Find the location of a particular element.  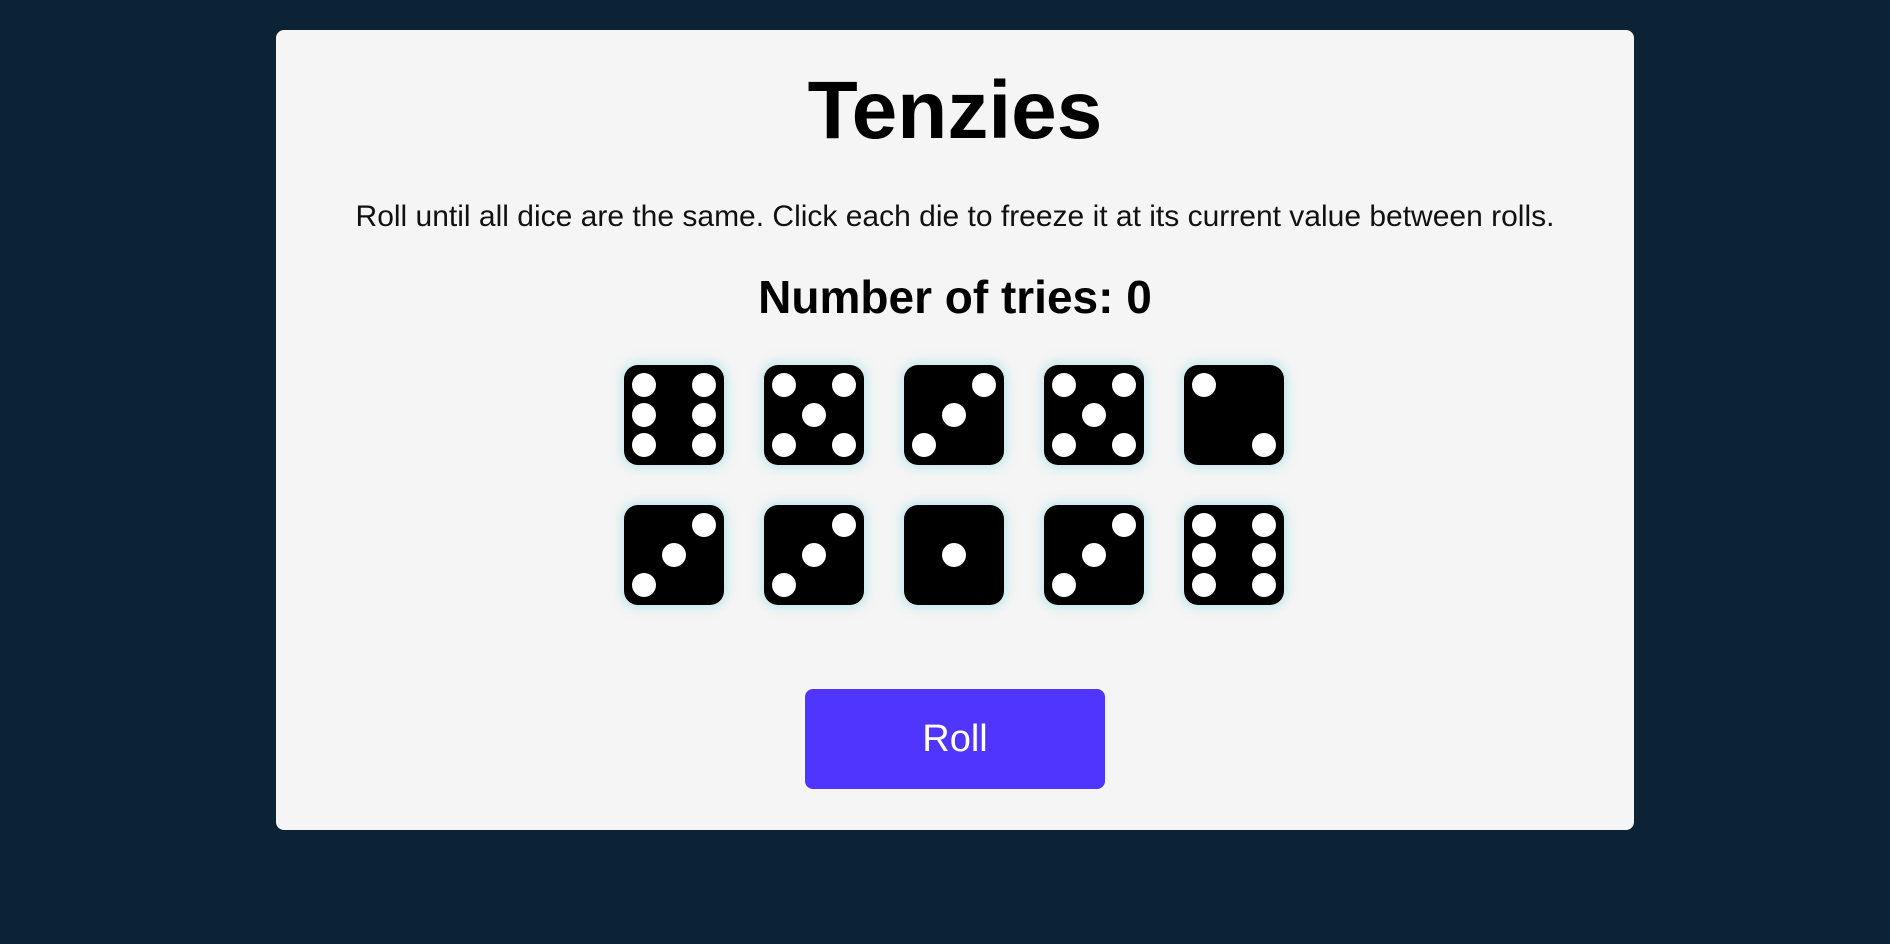

tries-counter: Number of tries: 0 is located at coordinates (955, 297).